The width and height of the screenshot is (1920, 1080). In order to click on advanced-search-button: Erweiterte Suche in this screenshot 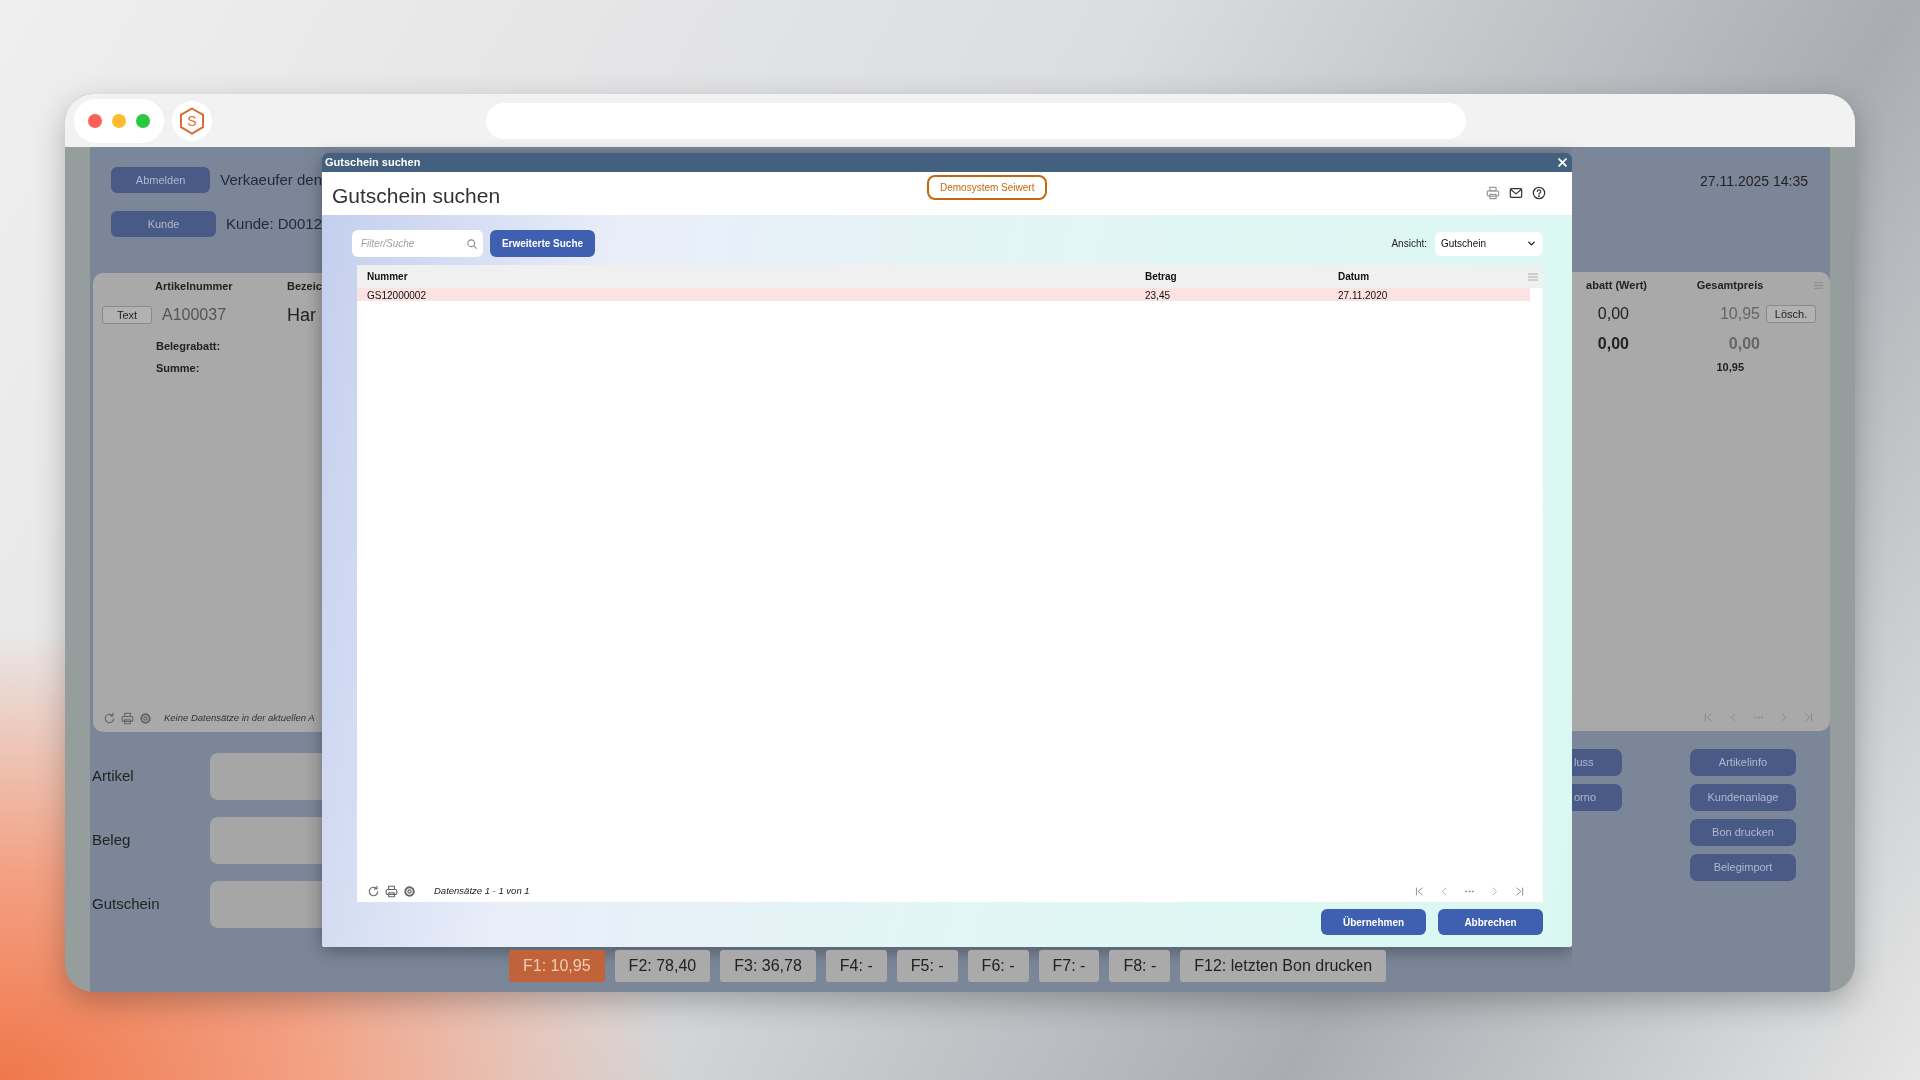, I will do `click(542, 243)`.